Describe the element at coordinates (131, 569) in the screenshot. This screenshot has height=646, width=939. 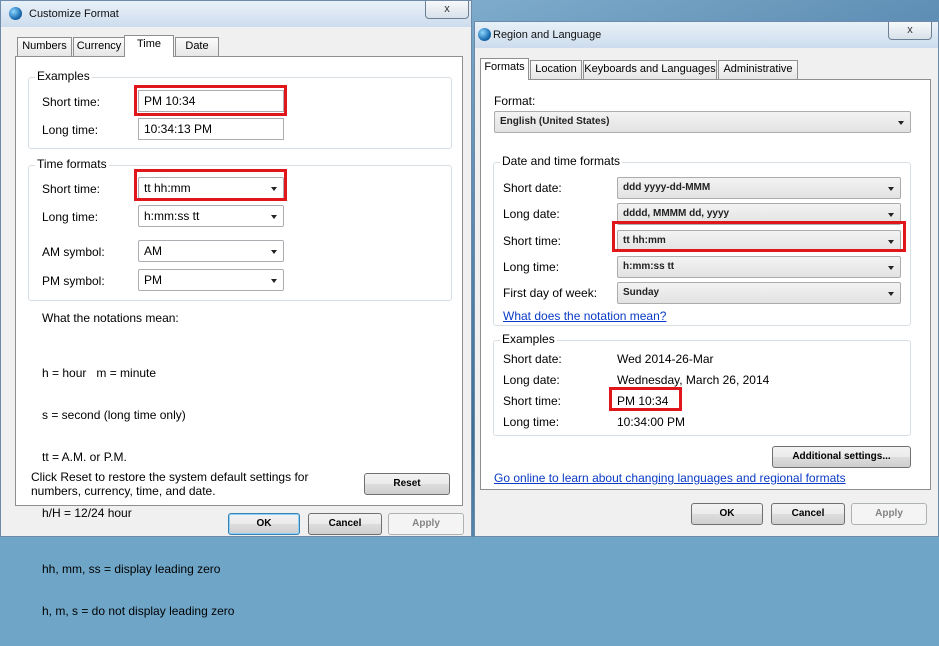
I see `notation-line: hh, mm, ss = display leading zero` at that location.